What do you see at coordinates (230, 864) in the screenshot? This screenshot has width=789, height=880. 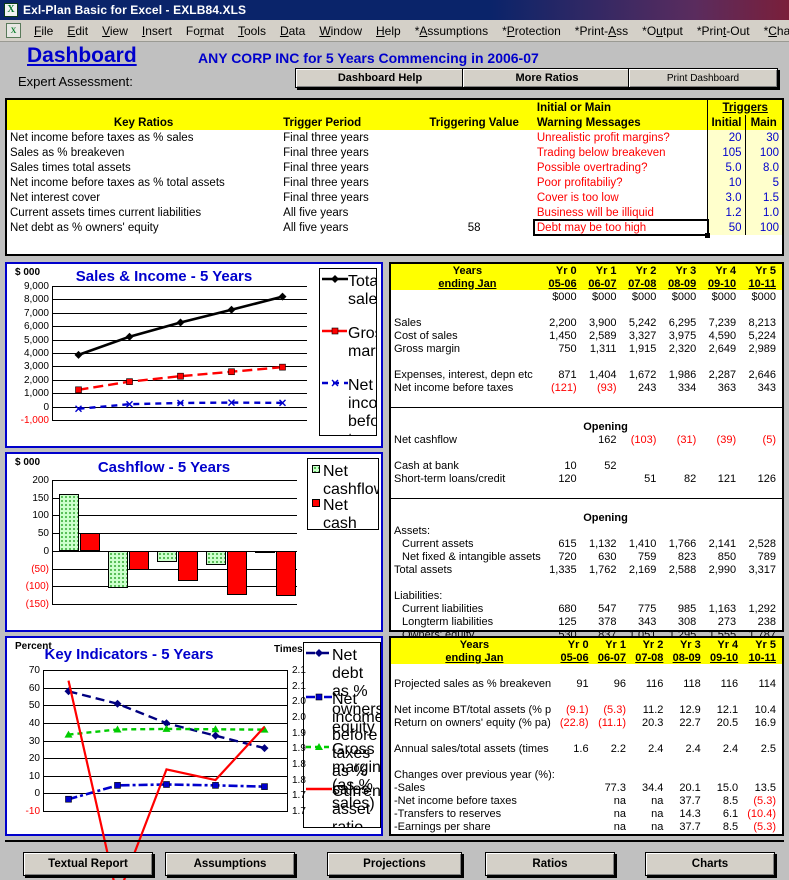 I see `bottom-button-assumptions: Assumptions` at bounding box center [230, 864].